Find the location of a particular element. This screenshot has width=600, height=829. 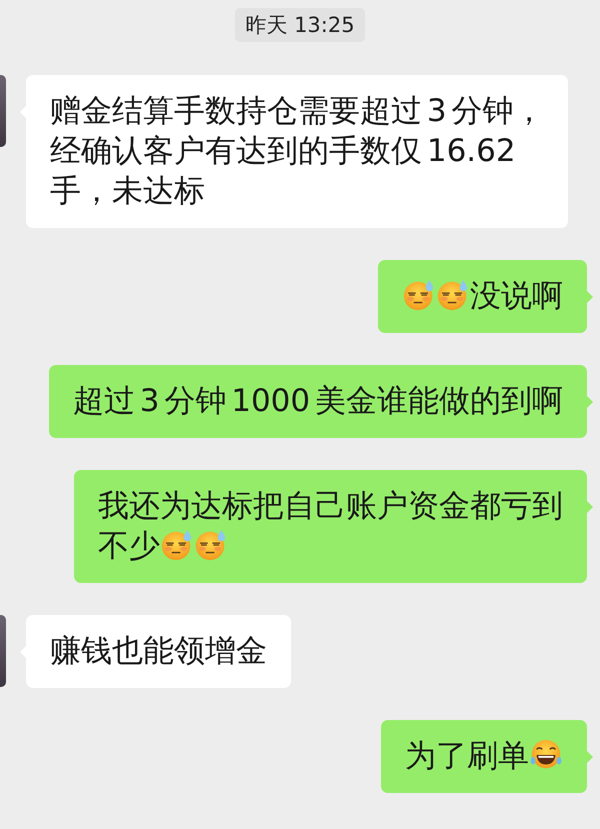

message-text: 没说啊 is located at coordinates (516, 296).